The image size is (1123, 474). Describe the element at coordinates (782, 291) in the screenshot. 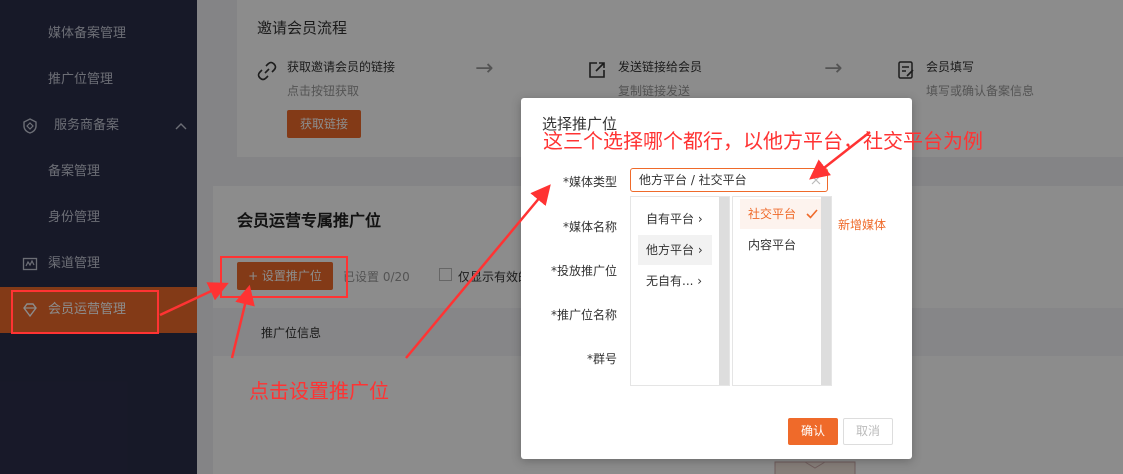

I see `cascader-level2-panel: 社交平台 内容平台` at that location.